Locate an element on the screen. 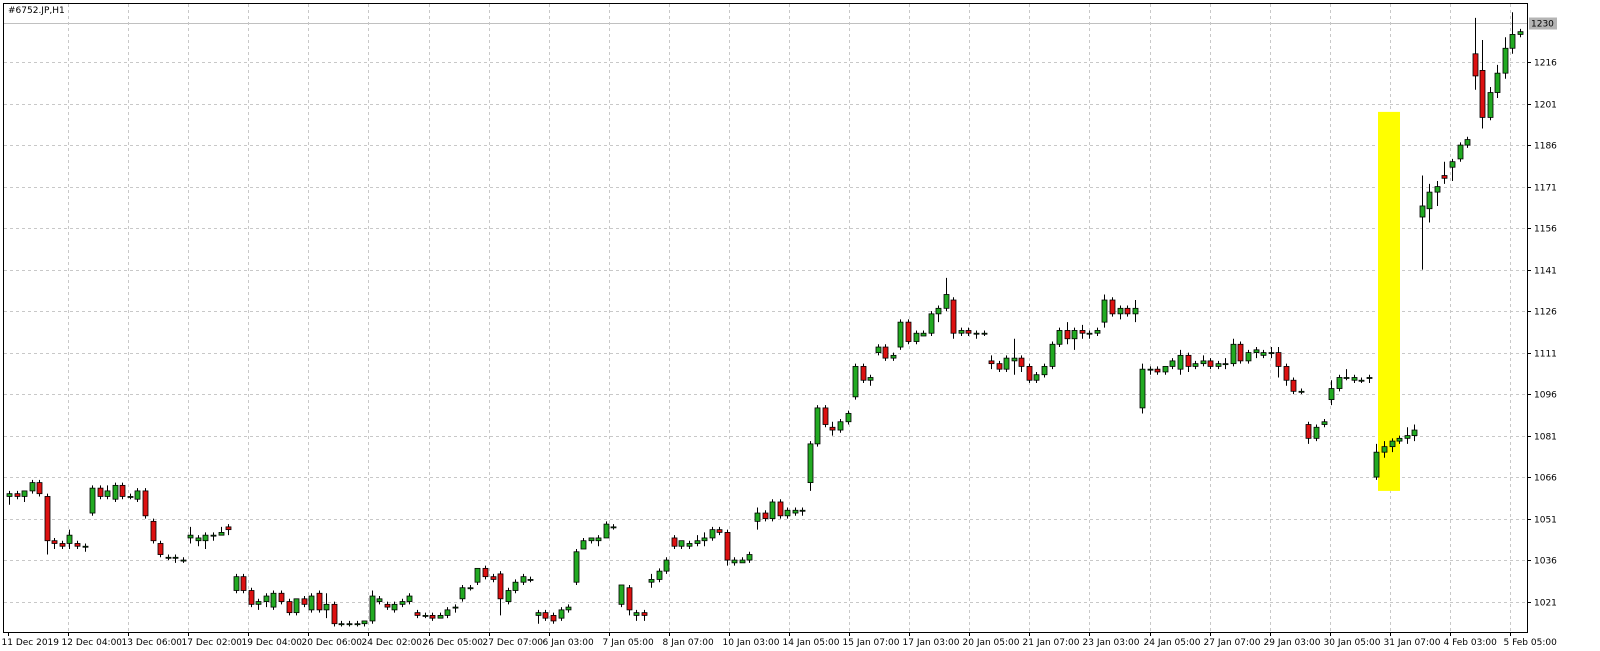 Image resolution: width=1600 pixels, height=651 pixels. x-tick-label: 29 Jan 03:00 is located at coordinates (1292, 643).